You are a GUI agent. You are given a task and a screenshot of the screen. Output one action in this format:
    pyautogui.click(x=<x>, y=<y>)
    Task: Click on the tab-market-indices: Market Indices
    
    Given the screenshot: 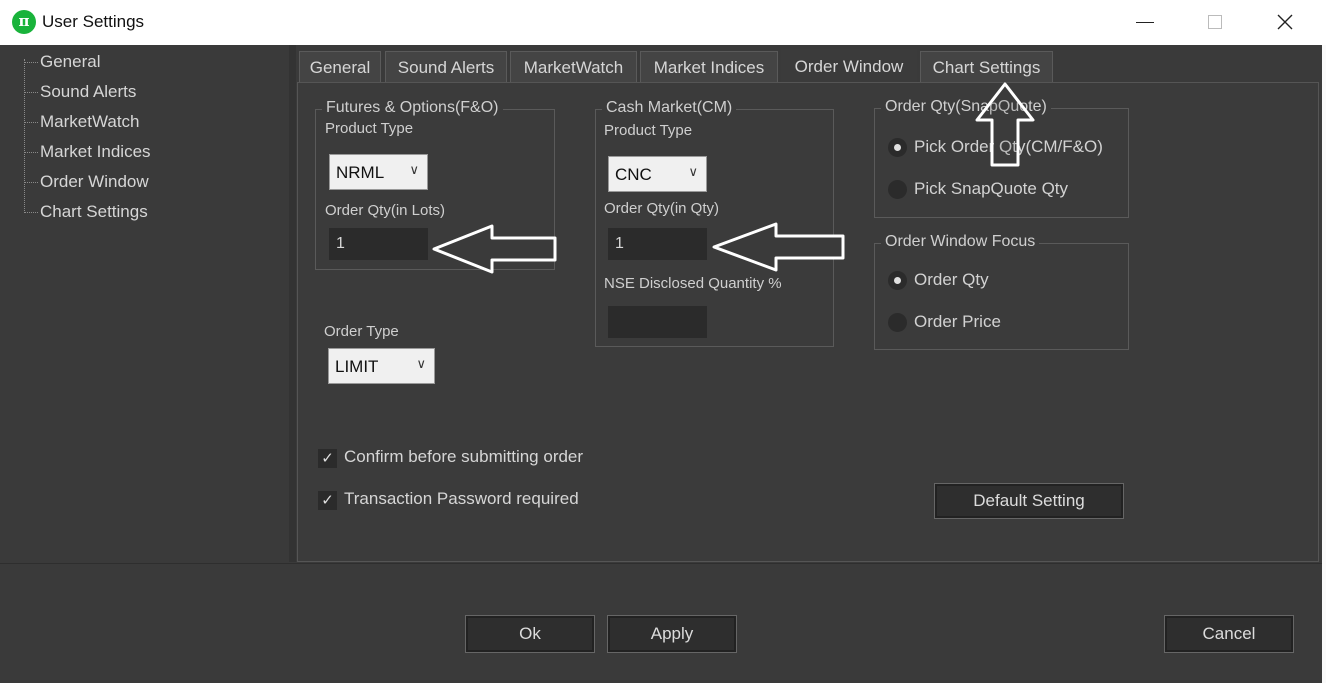 What is the action you would take?
    pyautogui.click(x=709, y=67)
    